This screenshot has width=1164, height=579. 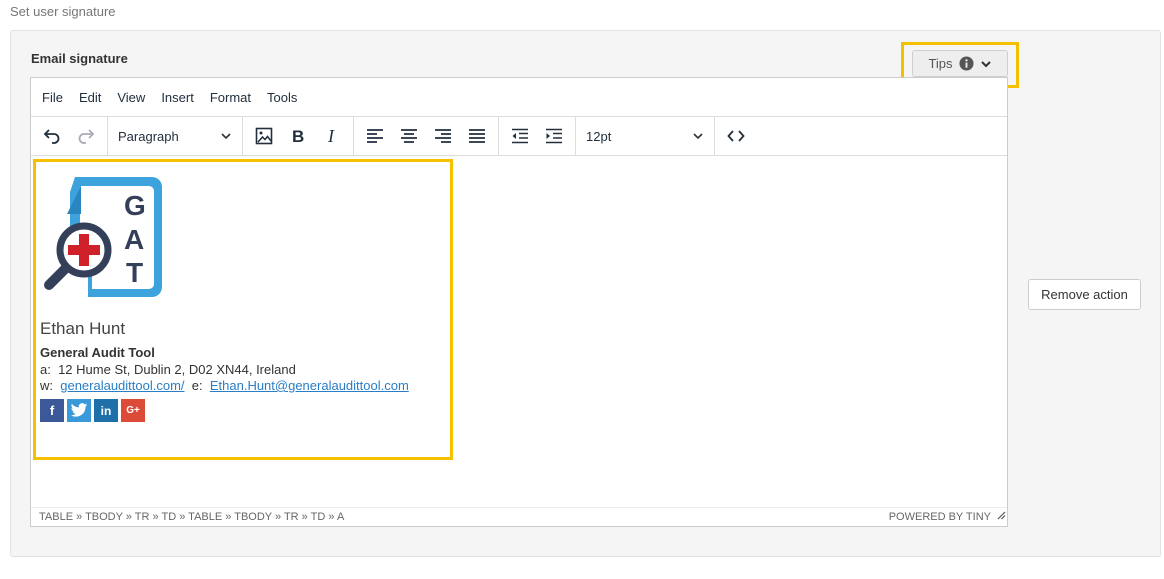 I want to click on editor-toolbar: Paragraph B I 12pt, so click(x=519, y=136).